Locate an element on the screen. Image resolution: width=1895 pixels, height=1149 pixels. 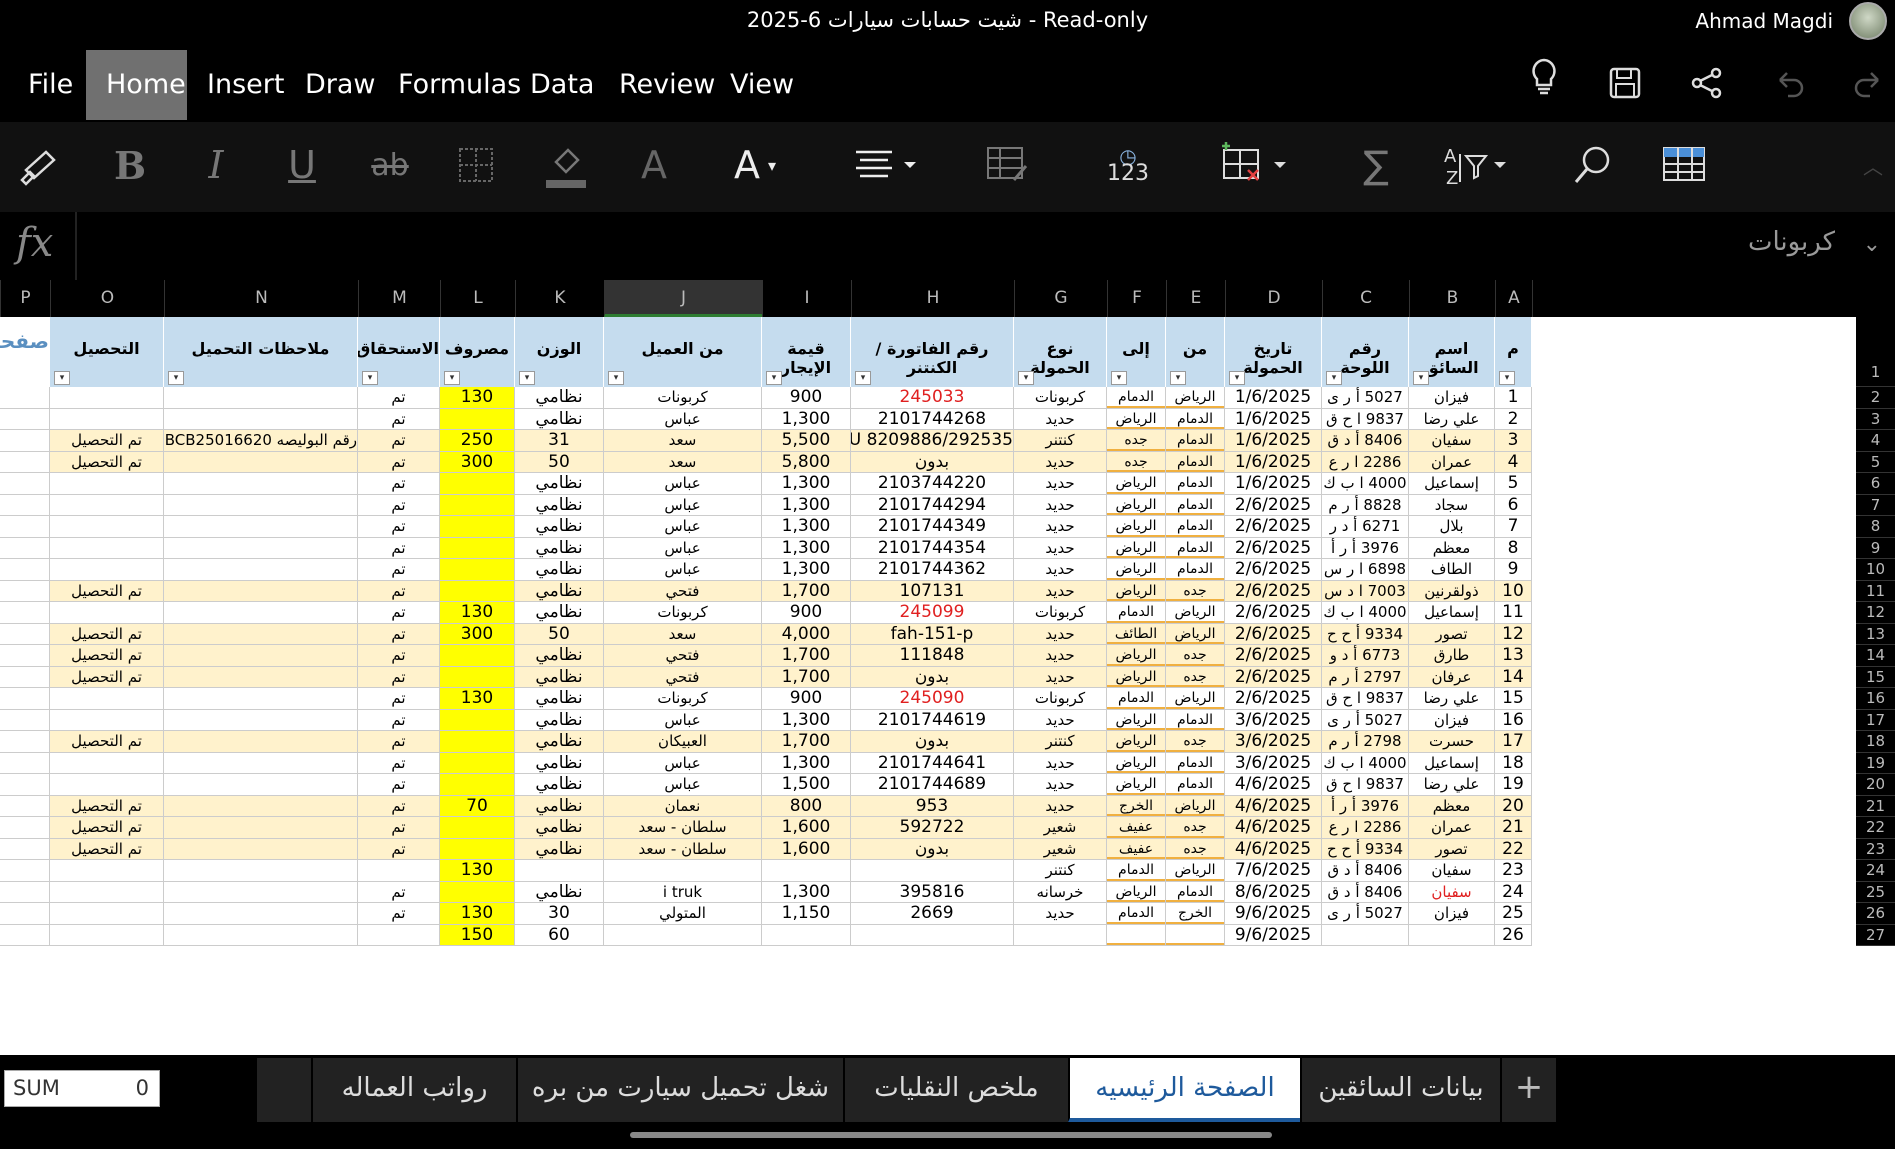
cell-a: 21 is located at coordinates (1513, 828).